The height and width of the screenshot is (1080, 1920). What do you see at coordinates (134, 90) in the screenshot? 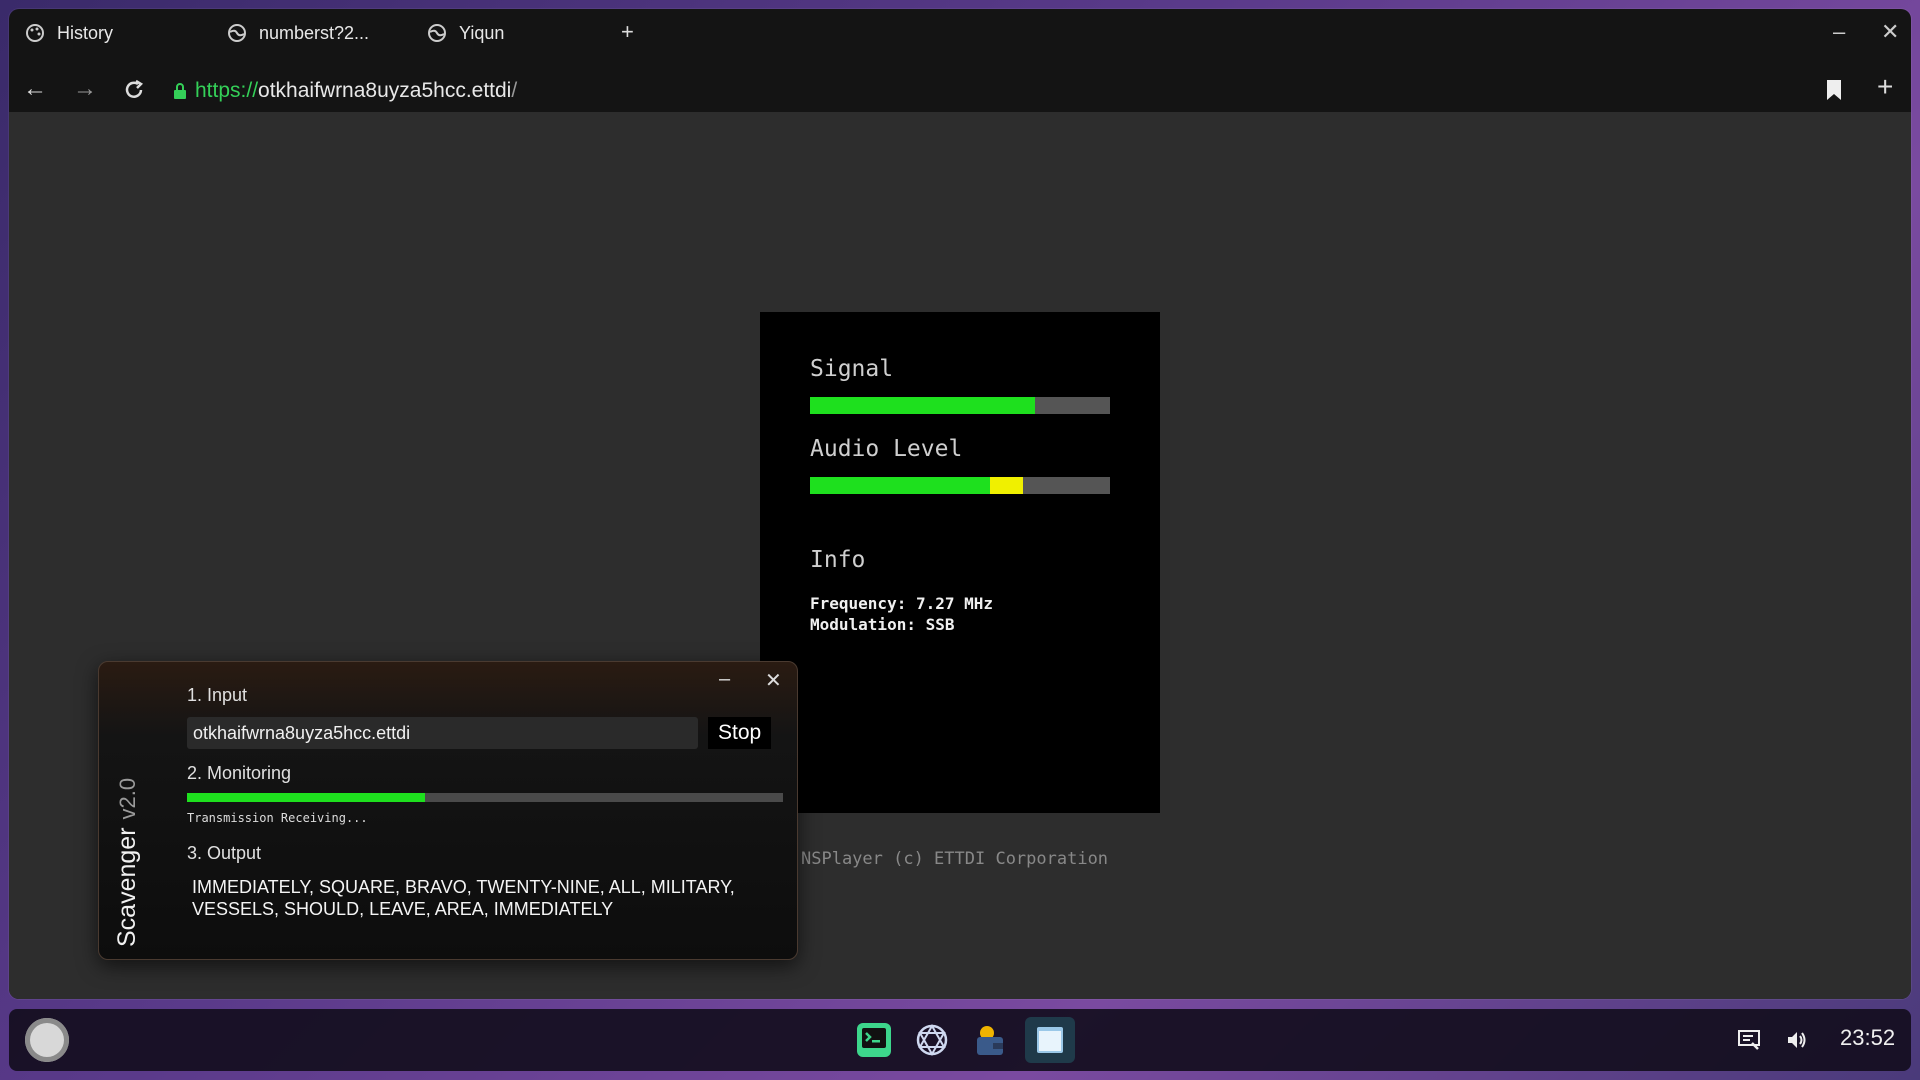
I see `reload-icon` at bounding box center [134, 90].